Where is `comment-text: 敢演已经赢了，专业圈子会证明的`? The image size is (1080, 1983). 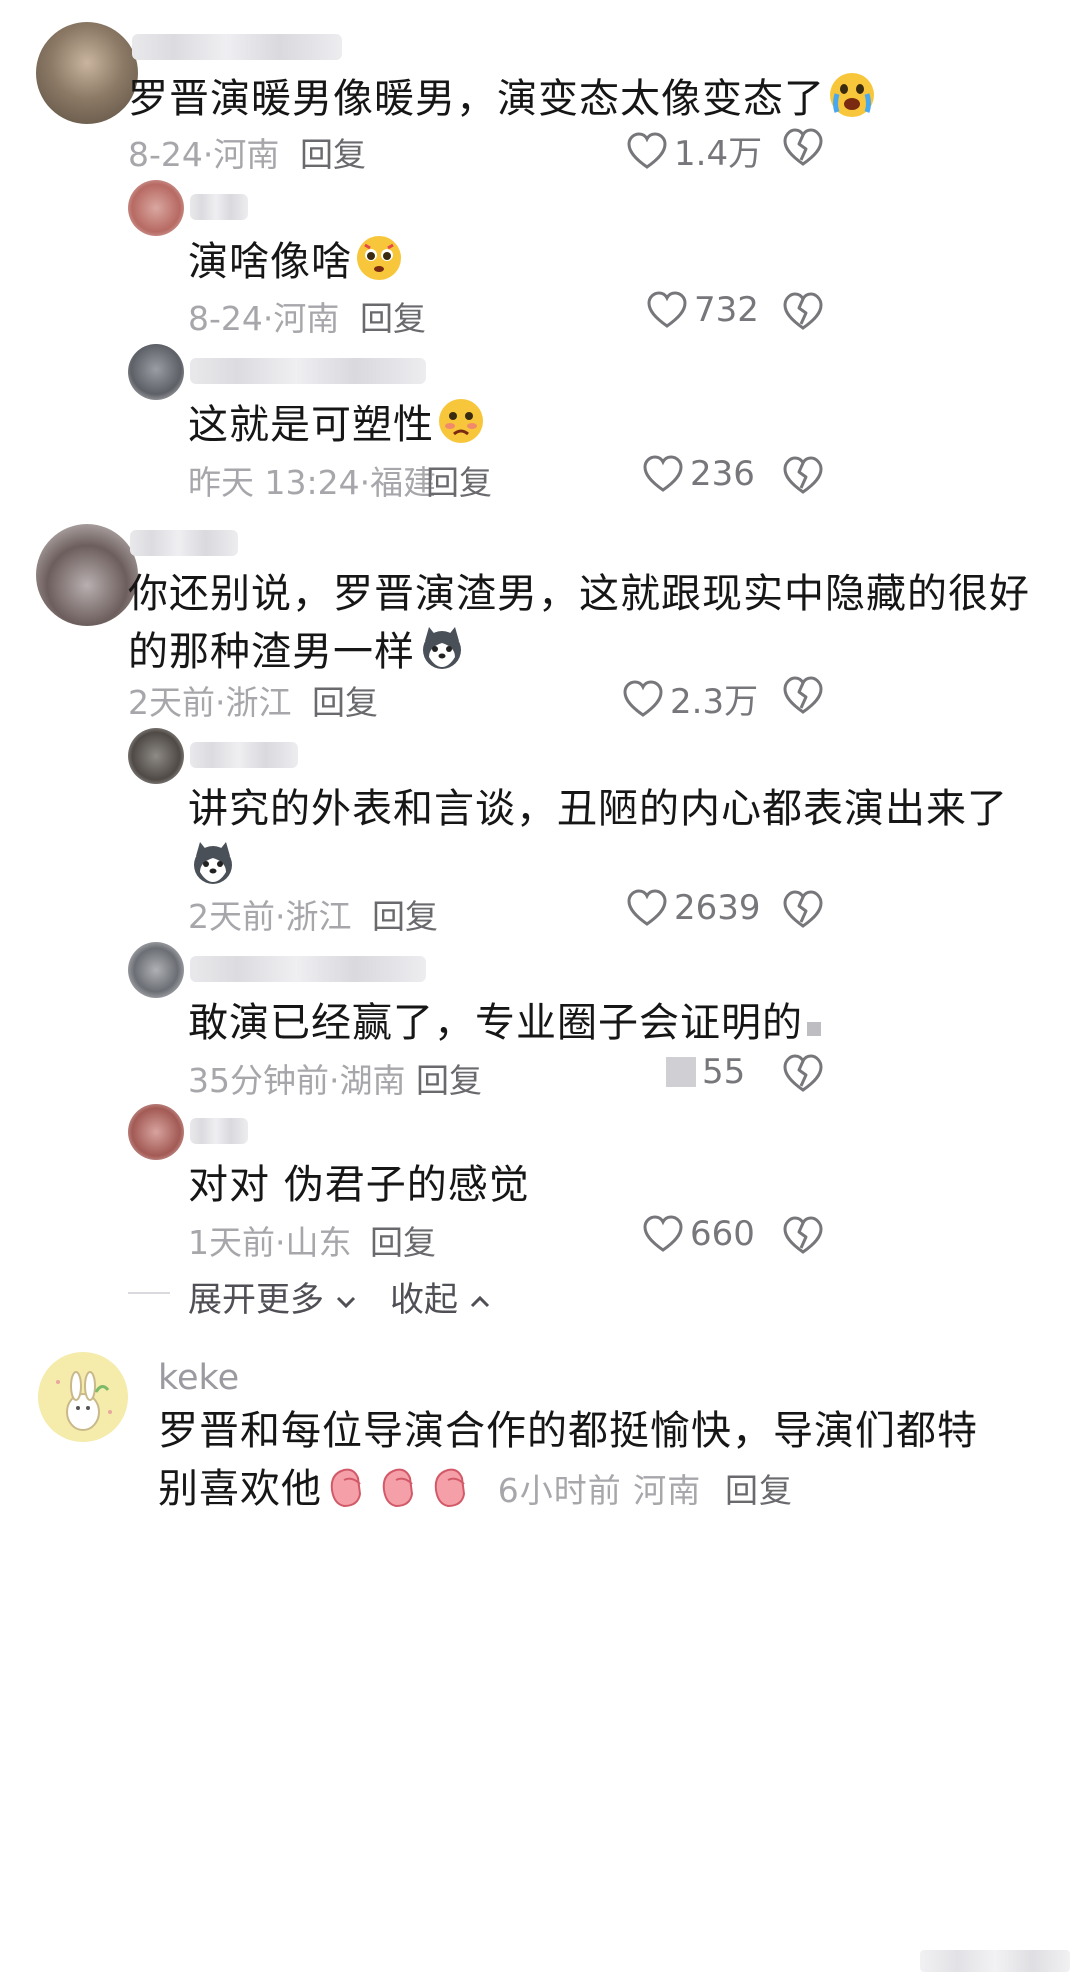 comment-text: 敢演已经赢了，专业圈子会证明的 is located at coordinates (504, 1023).